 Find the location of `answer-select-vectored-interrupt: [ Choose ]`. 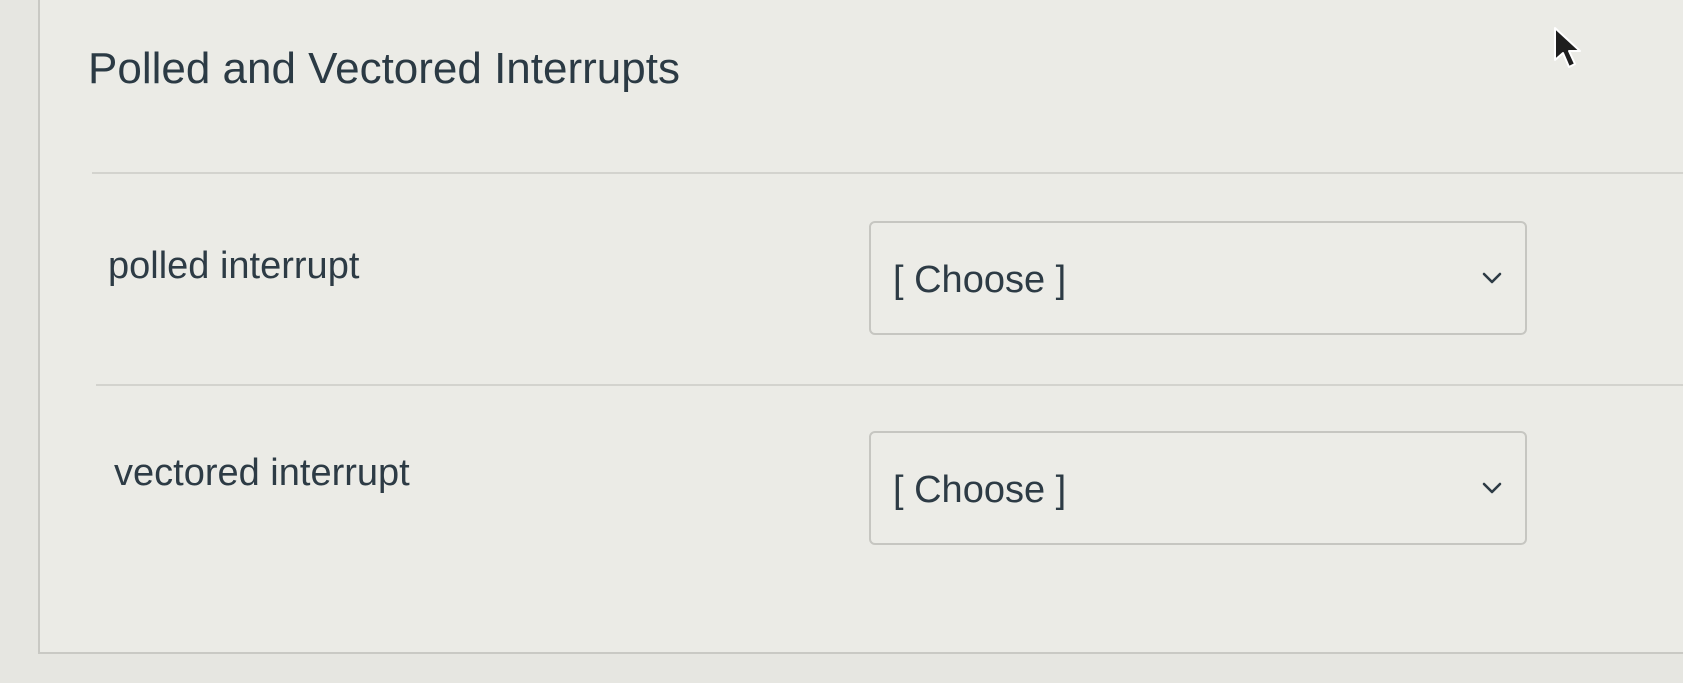

answer-select-vectored-interrupt: [ Choose ] is located at coordinates (1198, 488).